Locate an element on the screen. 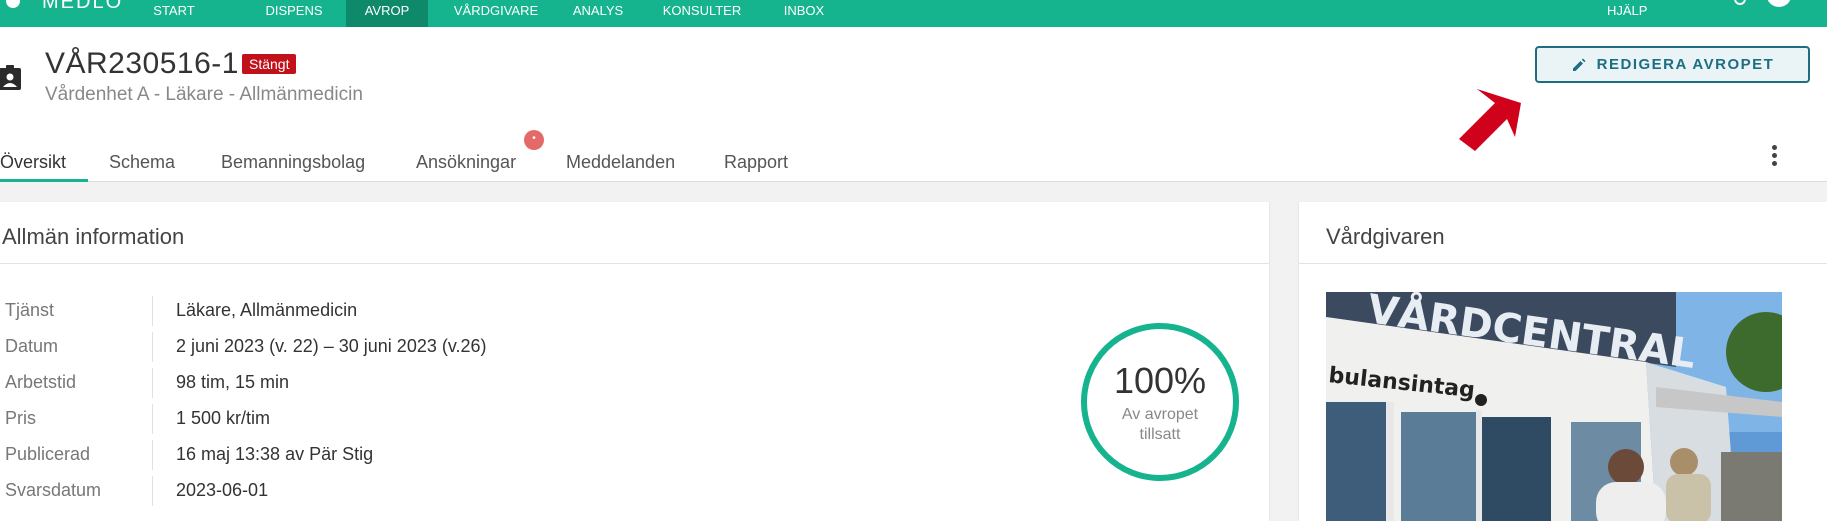  info-label: Arbetstid is located at coordinates (41, 382).